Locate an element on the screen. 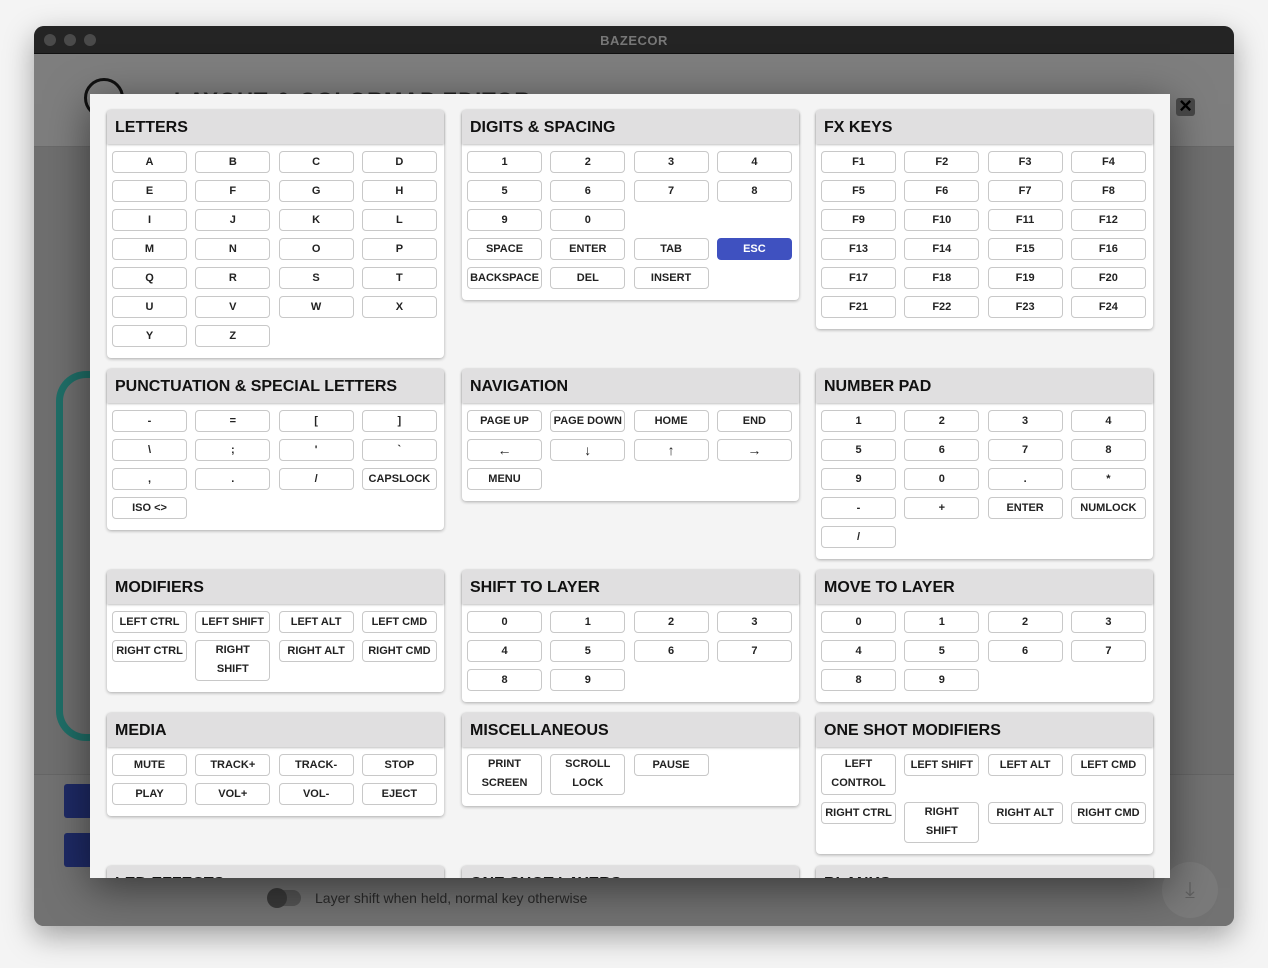 The width and height of the screenshot is (1268, 968). key-p: P is located at coordinates (399, 249).